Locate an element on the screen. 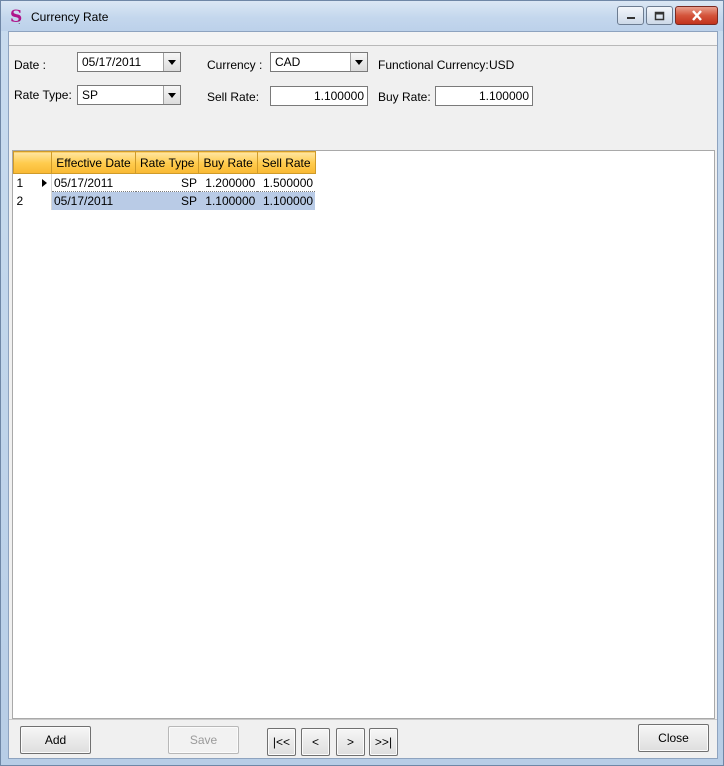 The height and width of the screenshot is (766, 724). date-picker: 05/17/2011 is located at coordinates (129, 62).